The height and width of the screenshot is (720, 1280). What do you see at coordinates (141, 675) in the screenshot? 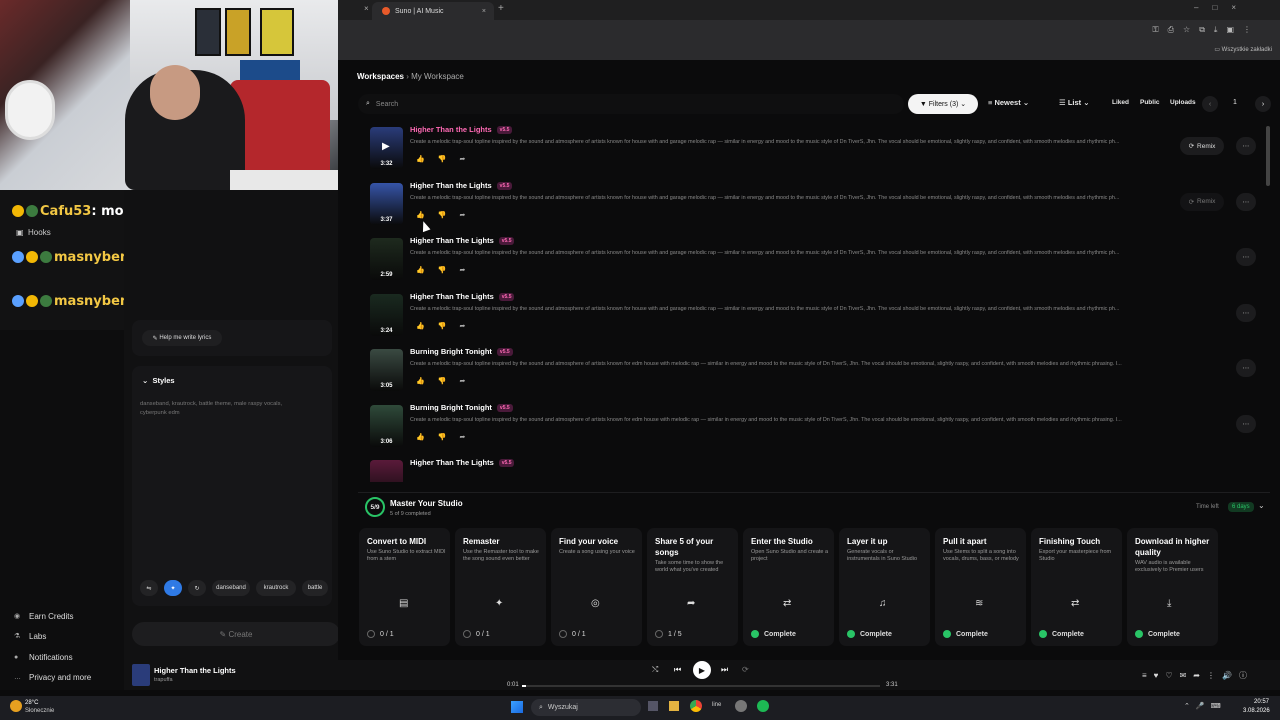
I see `player-artwork` at bounding box center [141, 675].